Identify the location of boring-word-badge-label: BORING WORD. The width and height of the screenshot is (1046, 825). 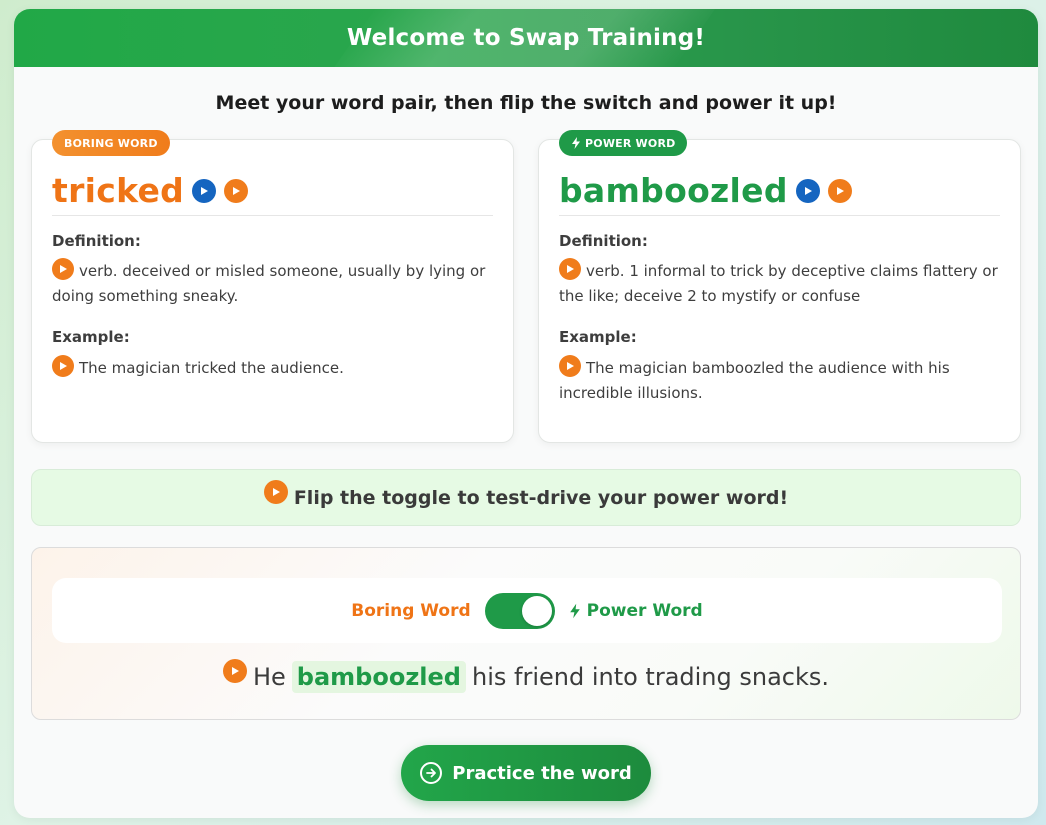
(111, 143).